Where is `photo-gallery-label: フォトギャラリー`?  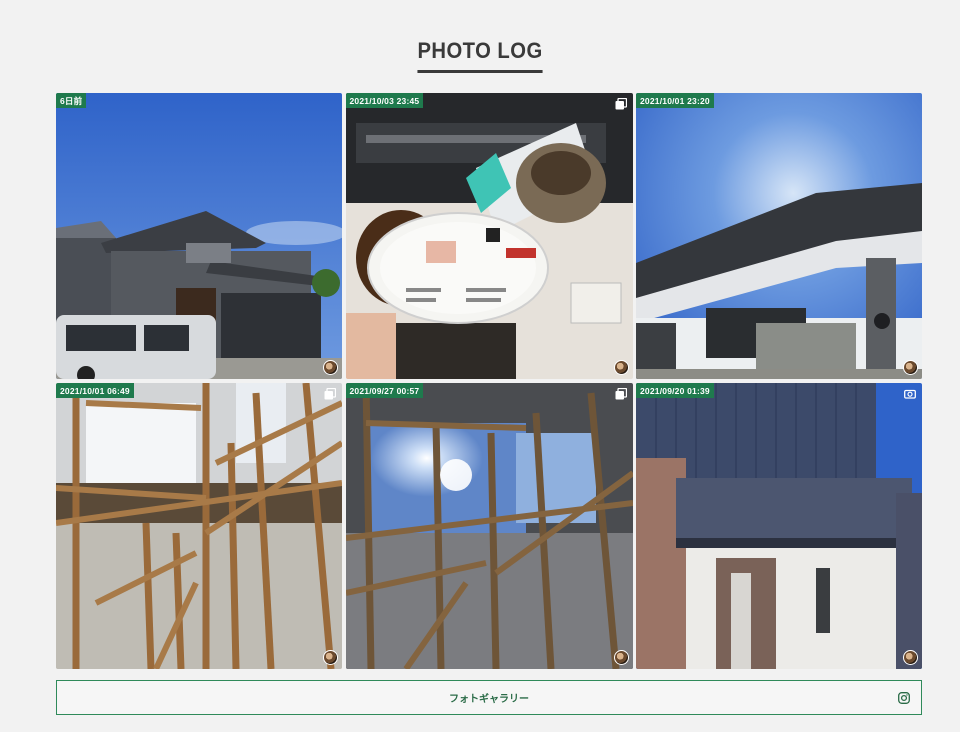
photo-gallery-label: フォトギャラリー is located at coordinates (489, 699).